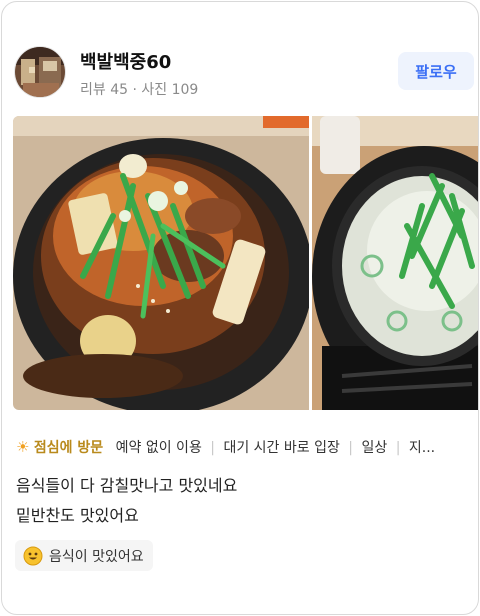 The width and height of the screenshot is (480, 616). I want to click on visit-time-tag: 점심에 방문, so click(68, 448).